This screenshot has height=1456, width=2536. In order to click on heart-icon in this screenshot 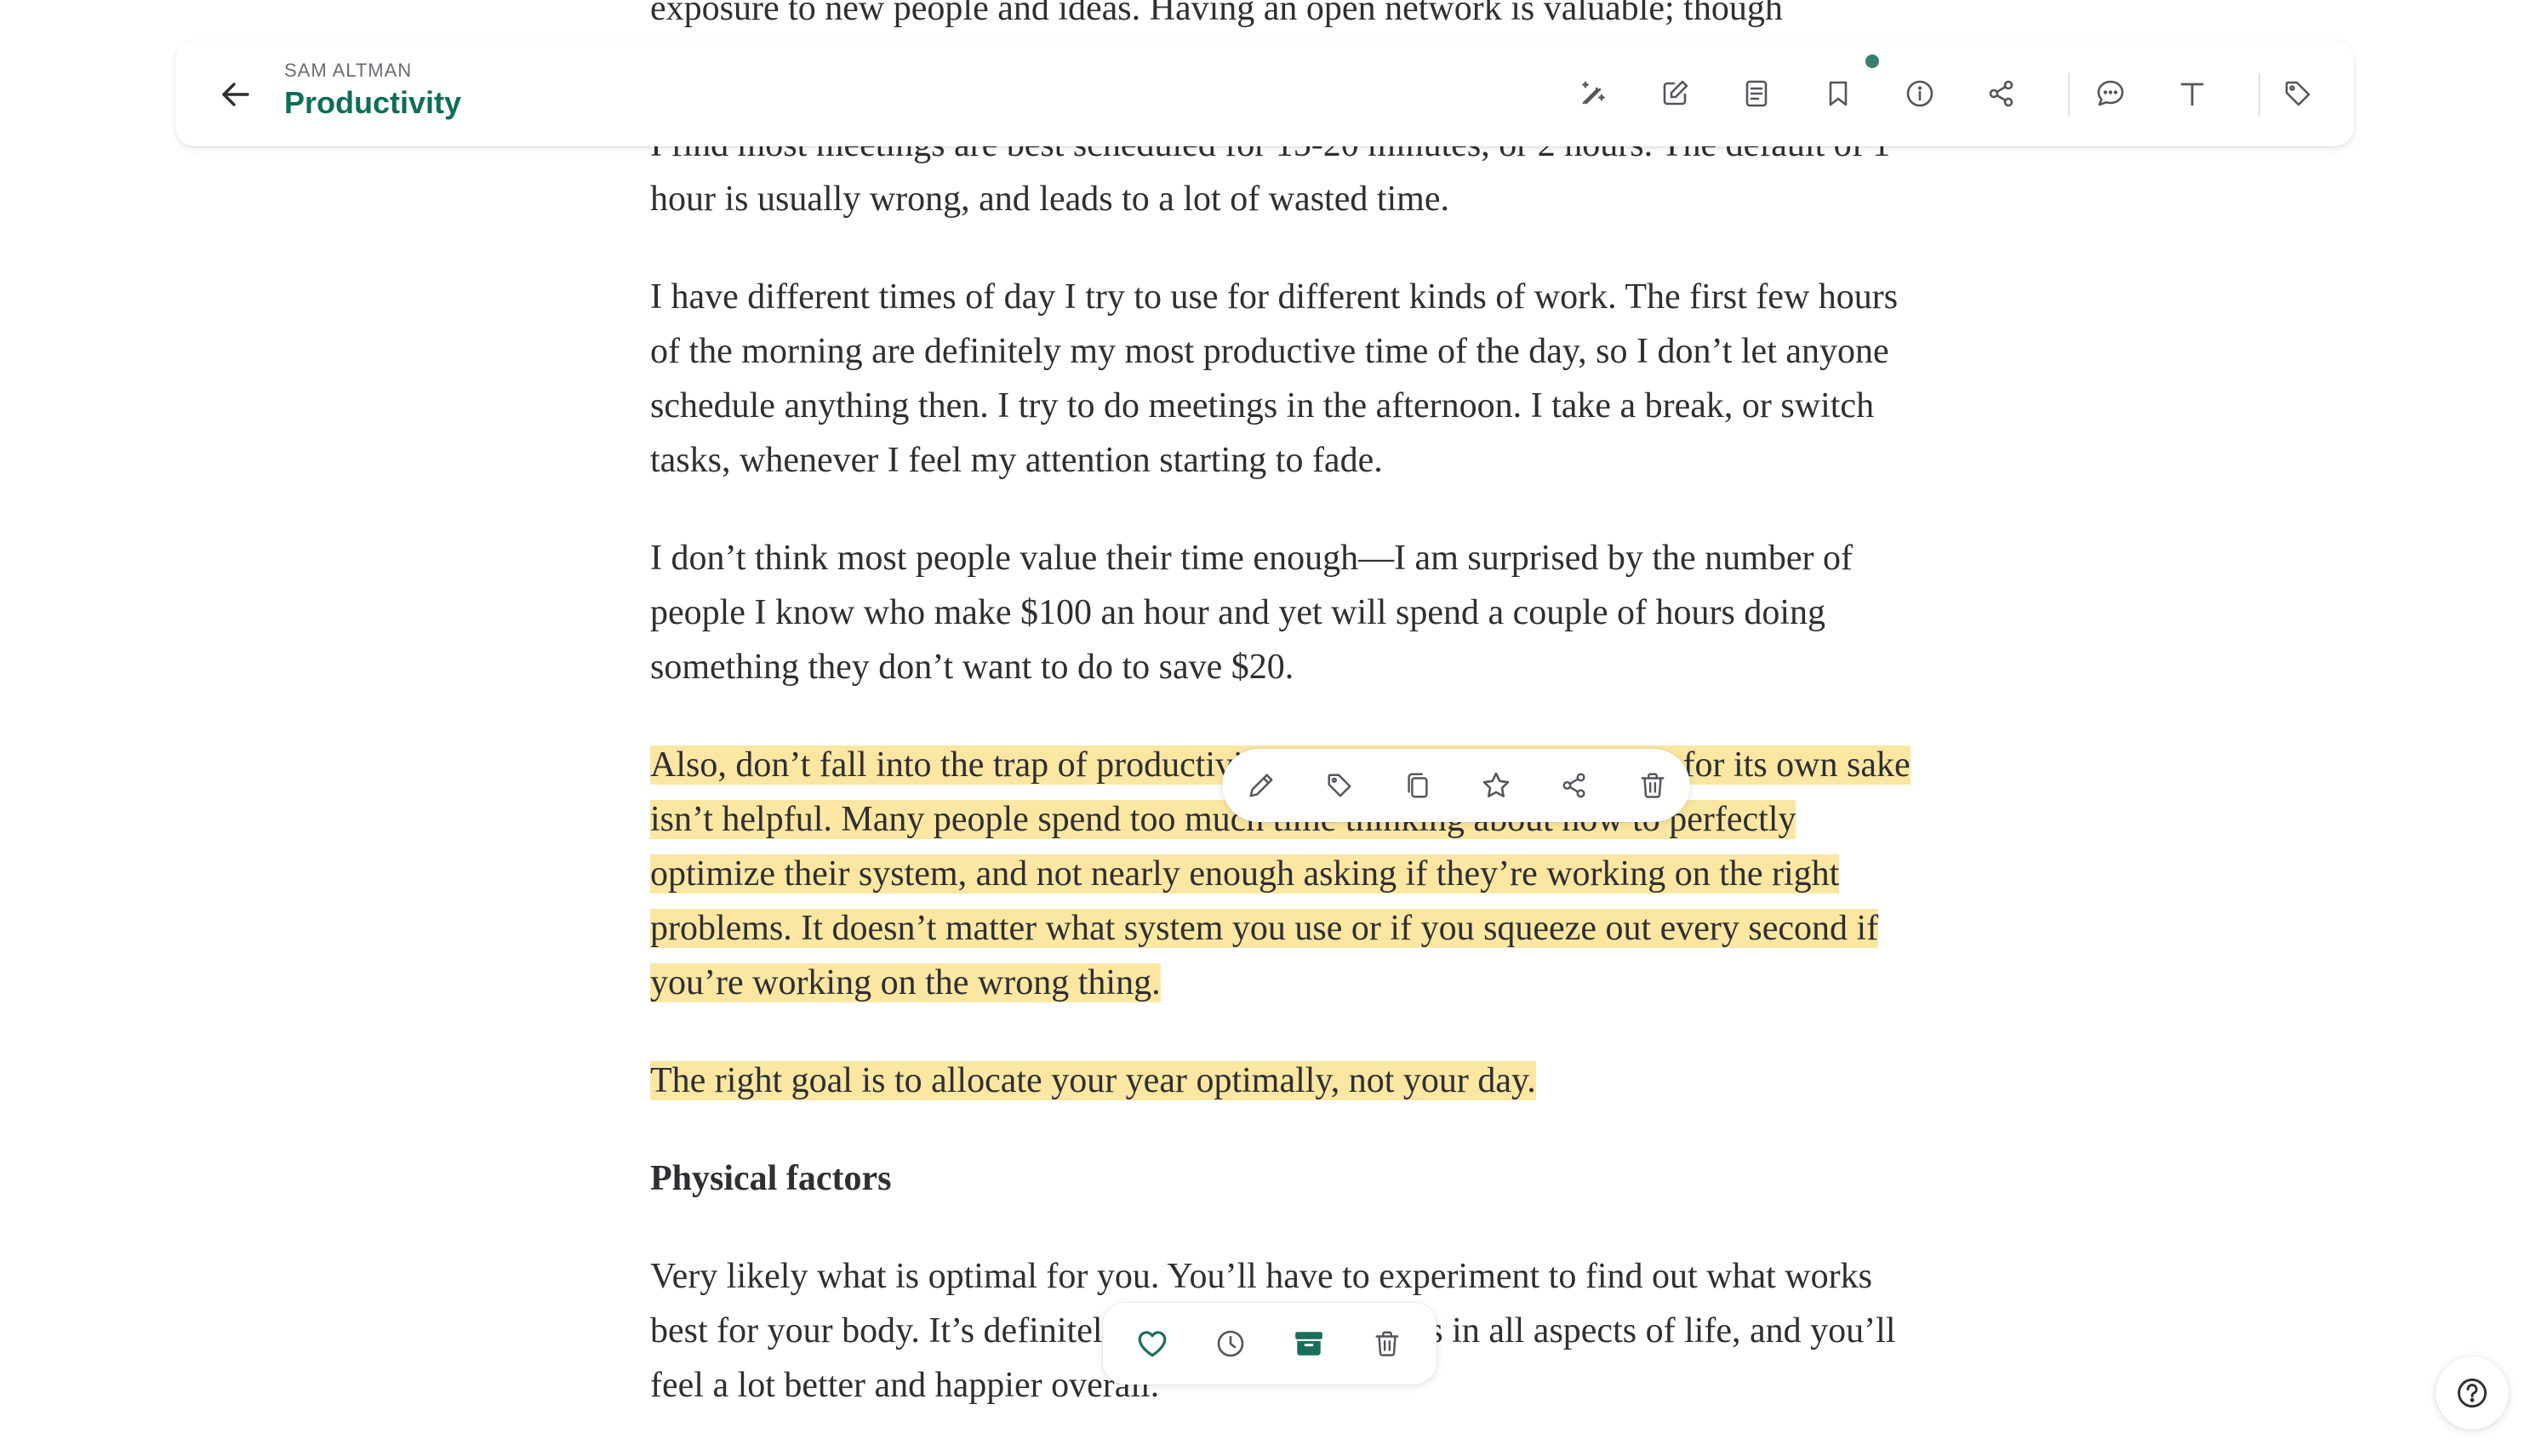, I will do `click(1152, 1344)`.